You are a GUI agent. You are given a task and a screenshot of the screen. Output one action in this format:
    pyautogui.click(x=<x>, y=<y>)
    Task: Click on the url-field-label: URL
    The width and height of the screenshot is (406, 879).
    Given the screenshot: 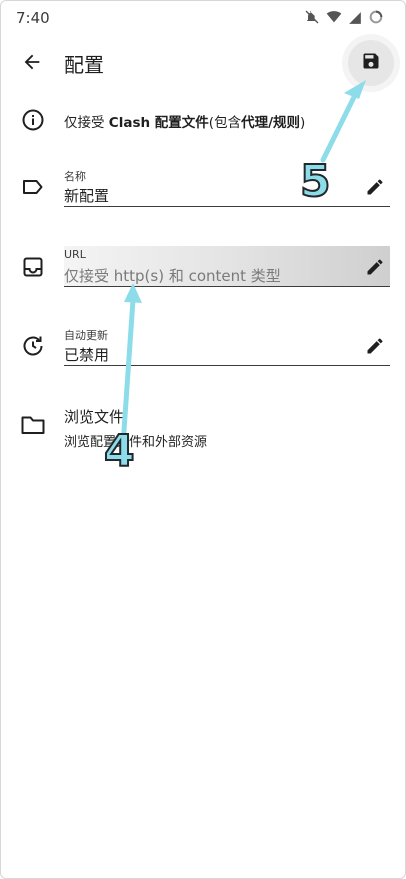 What is the action you would take?
    pyautogui.click(x=75, y=254)
    